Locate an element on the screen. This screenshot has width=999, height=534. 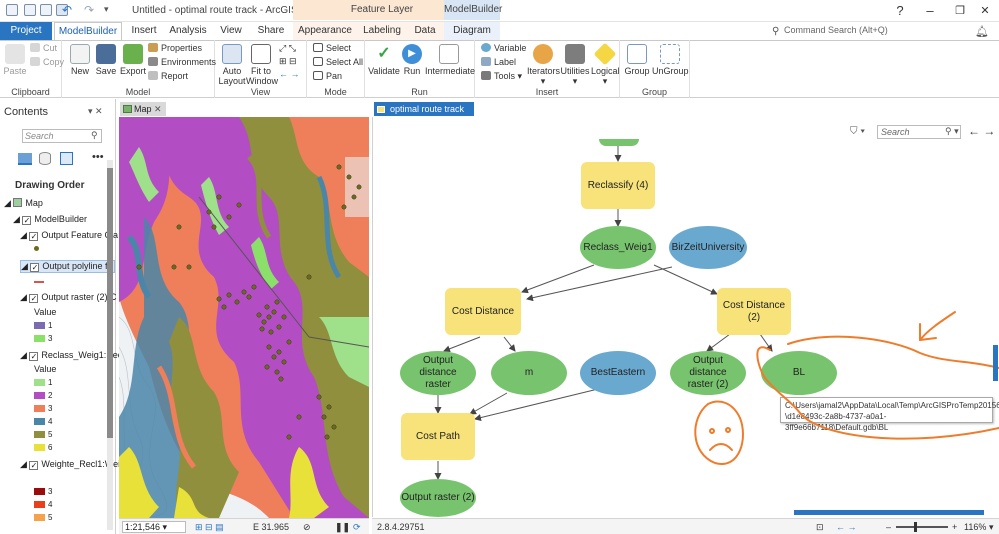
coordinates-readout: E 31.965 is located at coordinates (271, 527).